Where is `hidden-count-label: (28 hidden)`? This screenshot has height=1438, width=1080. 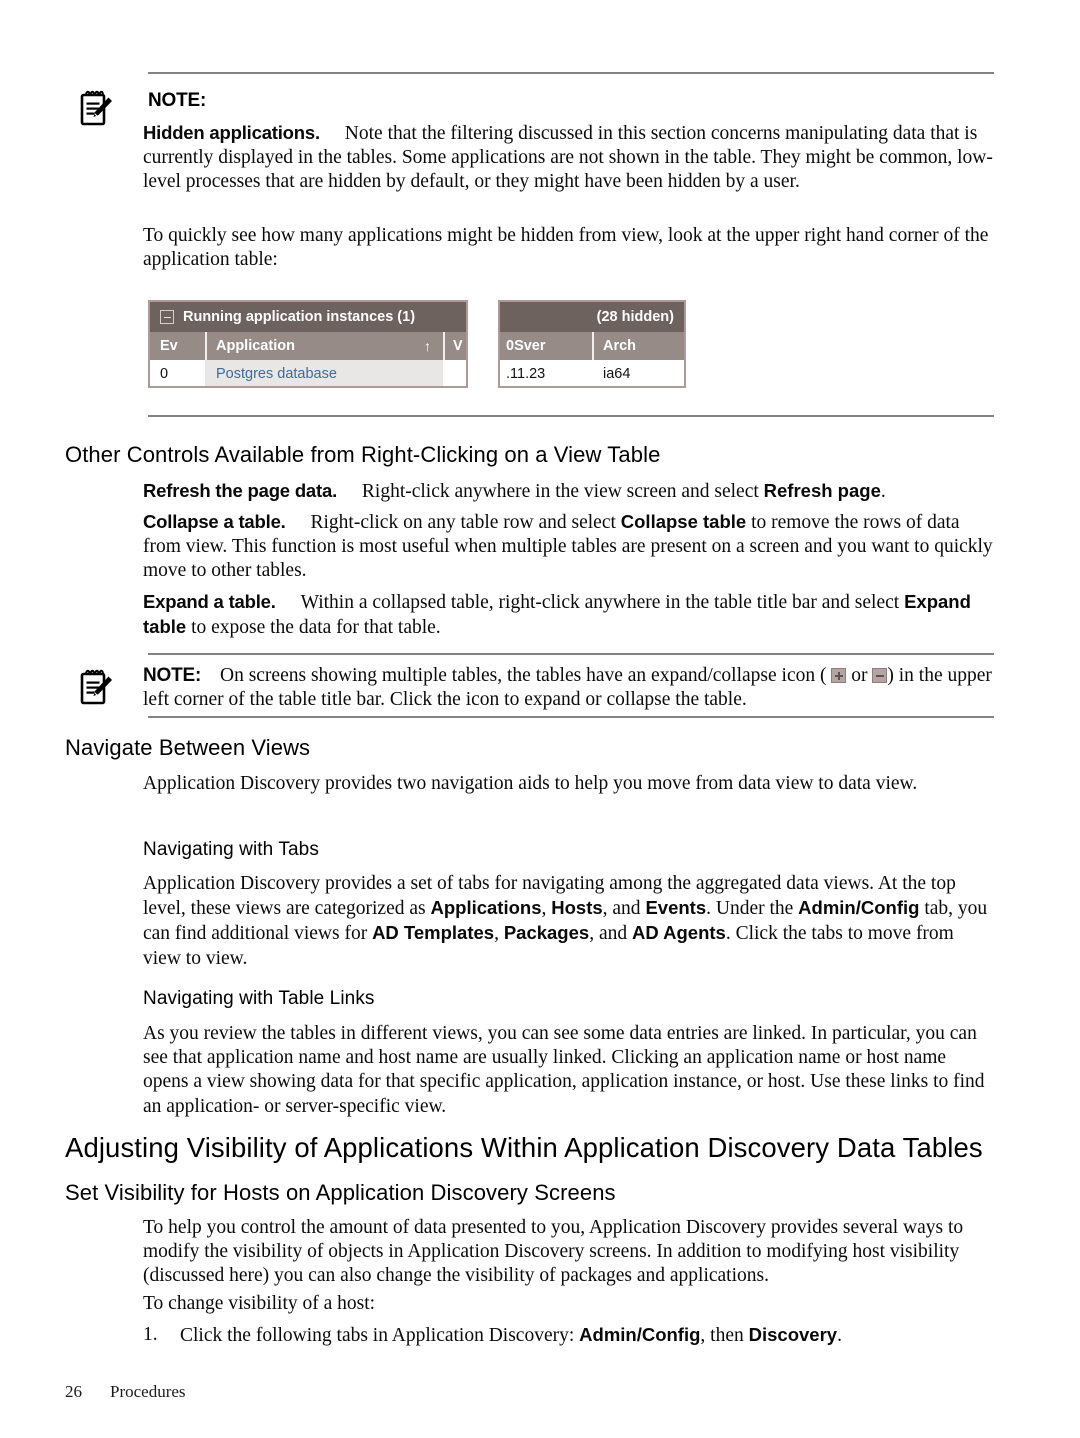 hidden-count-label: (28 hidden) is located at coordinates (635, 317).